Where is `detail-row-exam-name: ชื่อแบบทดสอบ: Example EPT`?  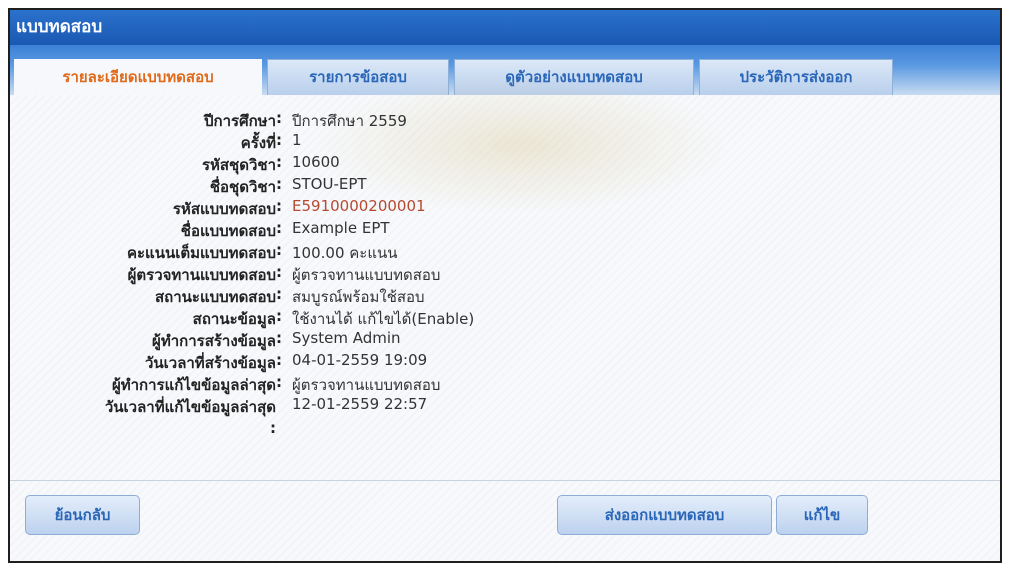 detail-row-exam-name: ชื่อแบบทดสอบ: Example EPT is located at coordinates (242, 230).